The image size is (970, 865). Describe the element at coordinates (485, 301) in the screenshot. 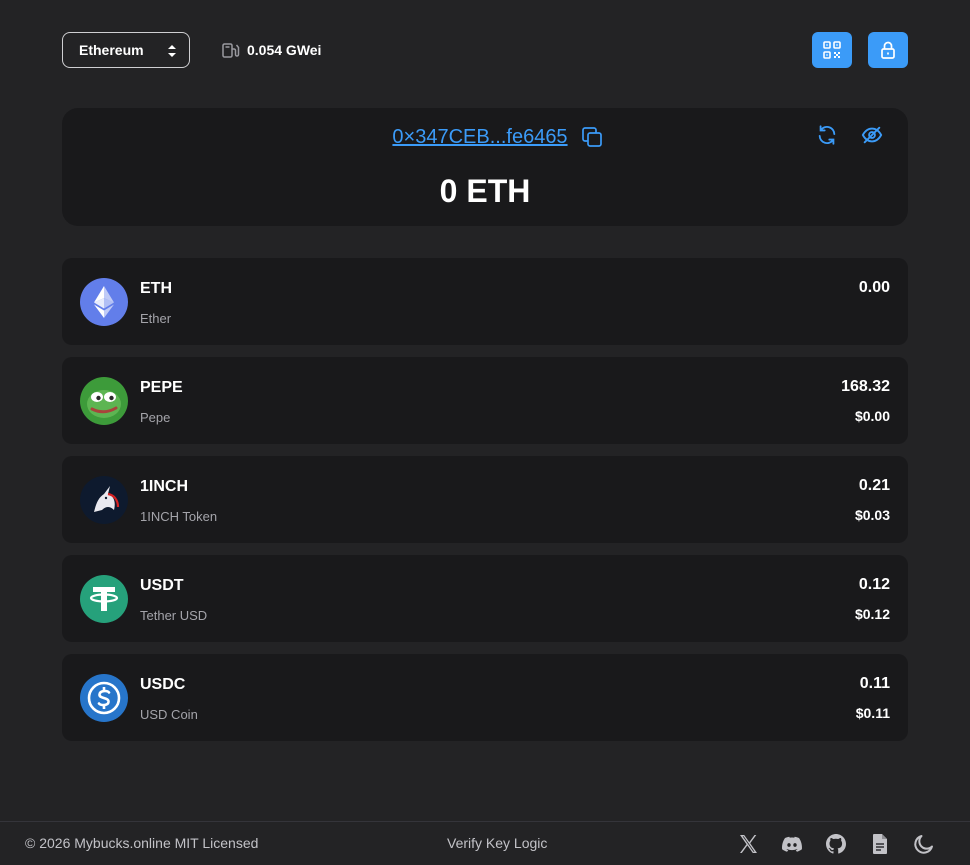

I see `token-row-eth: ETH Ether 0.00` at that location.